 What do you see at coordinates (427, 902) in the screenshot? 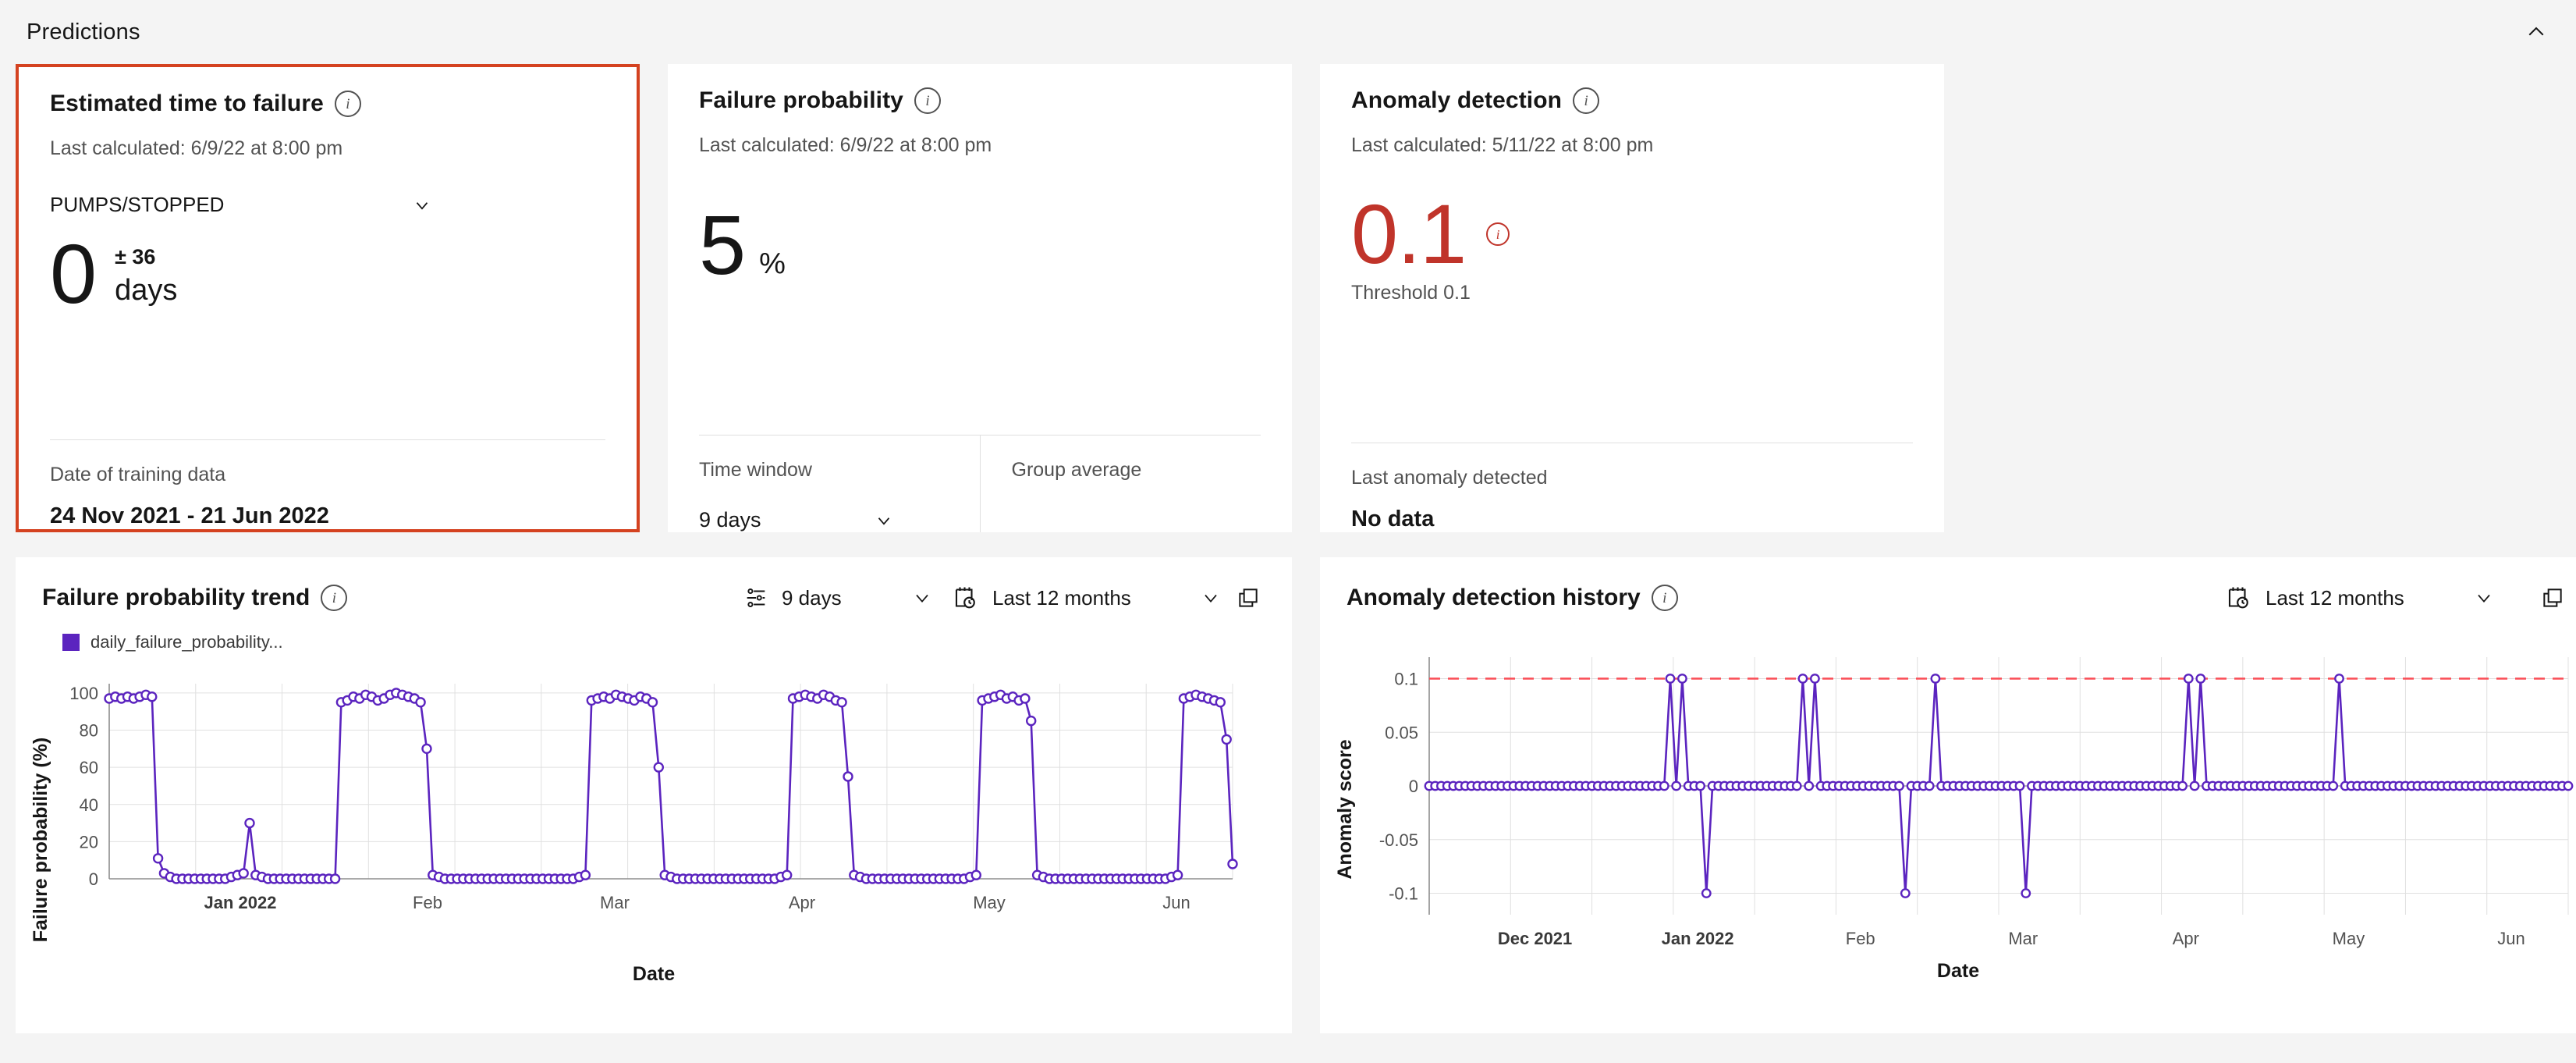
I see `svg-text: Feb` at bounding box center [427, 902].